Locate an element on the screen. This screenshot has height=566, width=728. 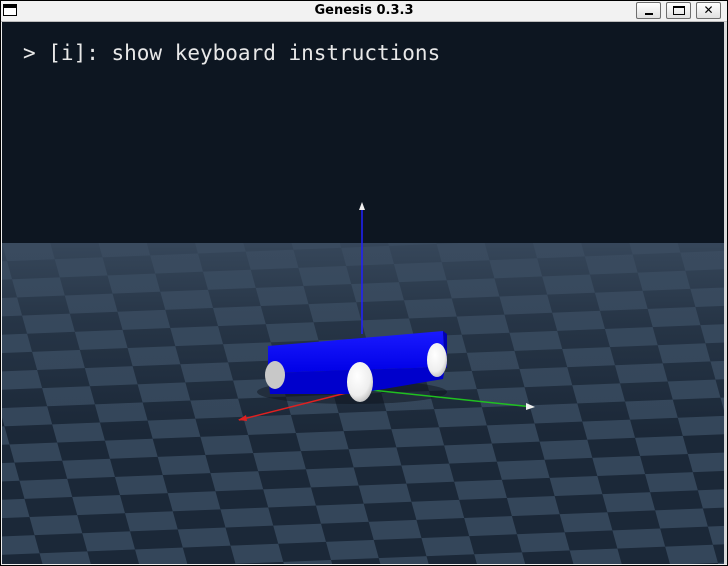
maximize-button is located at coordinates (678, 10).